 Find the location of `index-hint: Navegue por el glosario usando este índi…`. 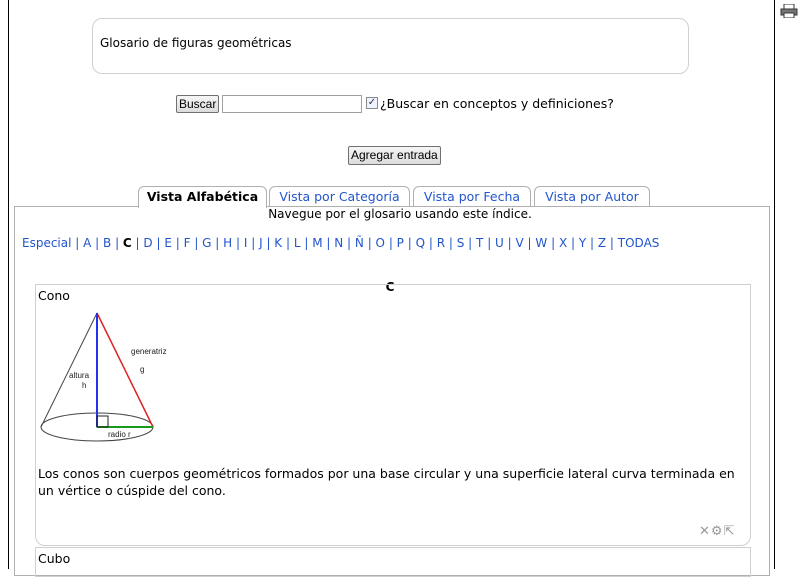

index-hint: Navegue por el glosario usando este índi… is located at coordinates (400, 214).